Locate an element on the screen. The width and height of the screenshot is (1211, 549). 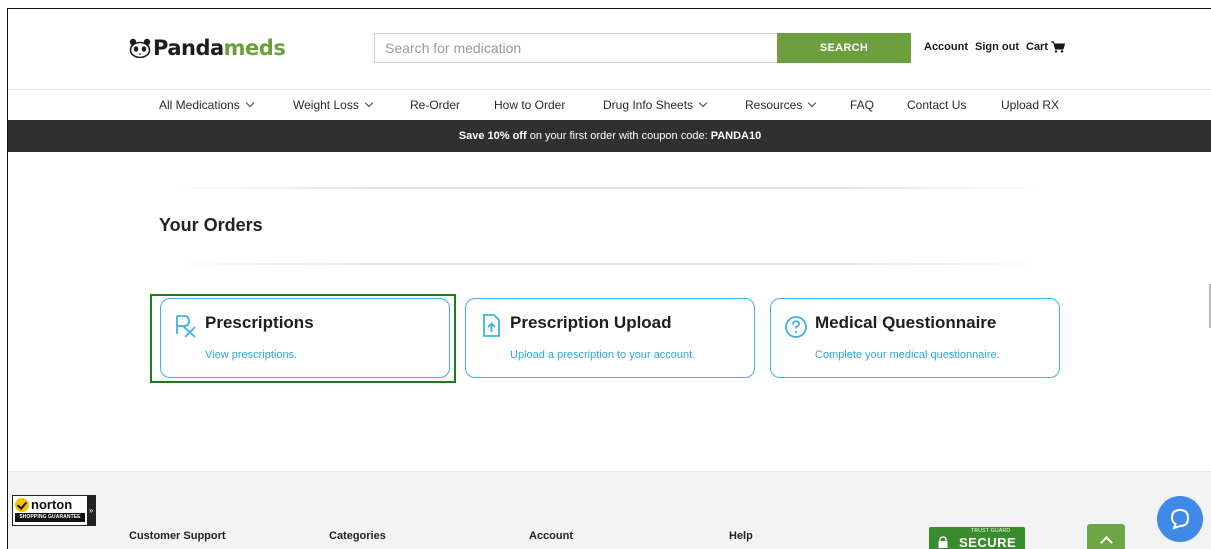
question-circle-icon is located at coordinates (796, 327).